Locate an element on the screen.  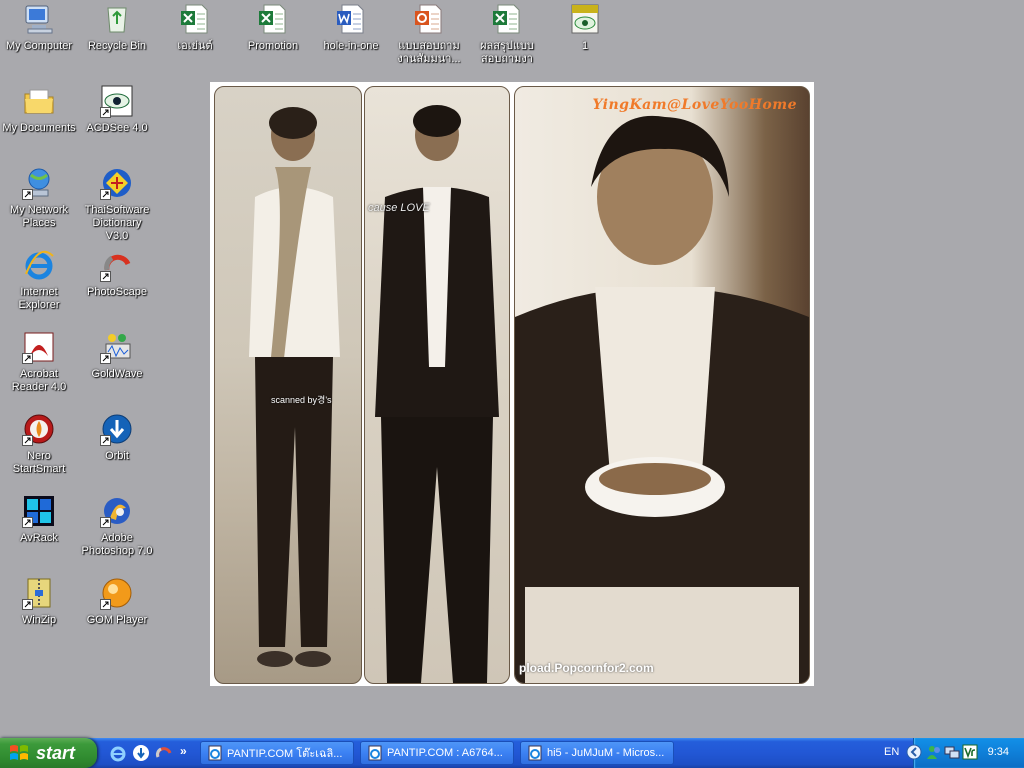
desktop-icon-goldwave: GoldWave is located at coordinates (117, 355).